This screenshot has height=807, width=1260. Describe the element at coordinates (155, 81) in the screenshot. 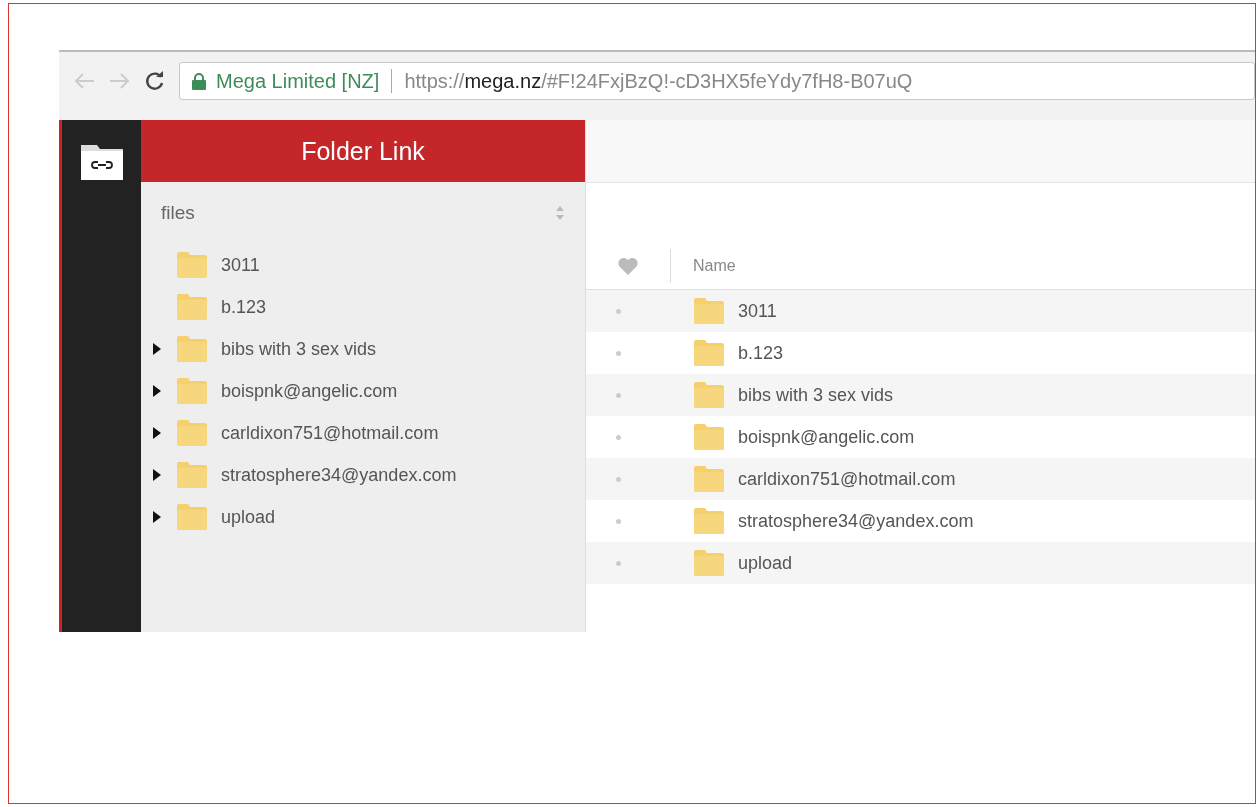

I see `reload-icon` at that location.